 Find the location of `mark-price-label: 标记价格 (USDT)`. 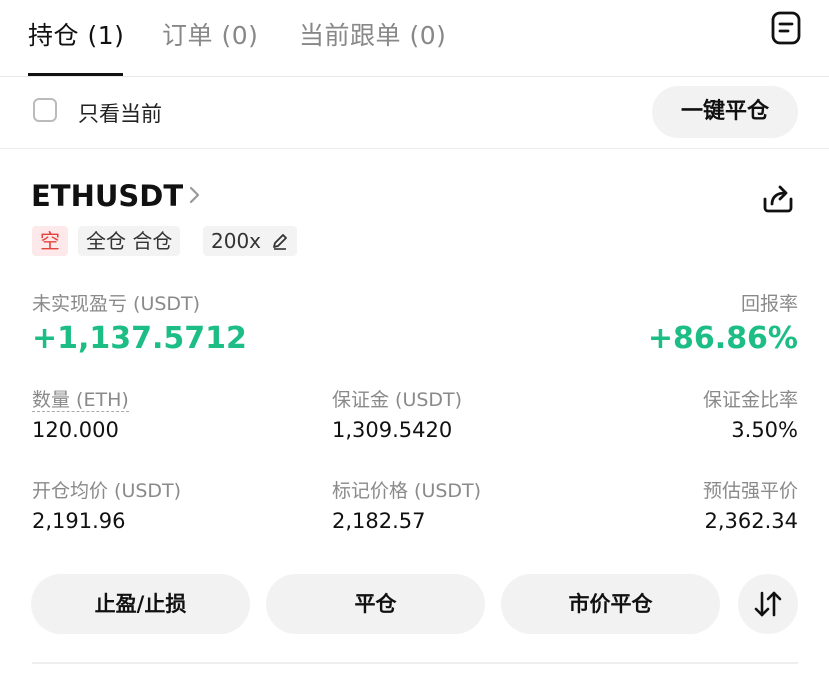

mark-price-label: 标记价格 (USDT) is located at coordinates (407, 491).